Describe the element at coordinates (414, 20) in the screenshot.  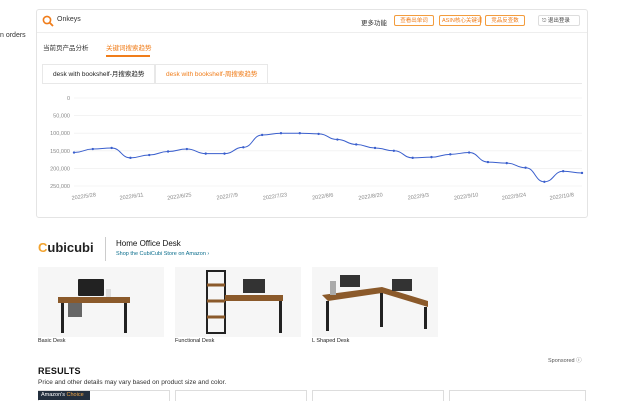
I see `view-order-keywords-button: 查看出单词` at that location.